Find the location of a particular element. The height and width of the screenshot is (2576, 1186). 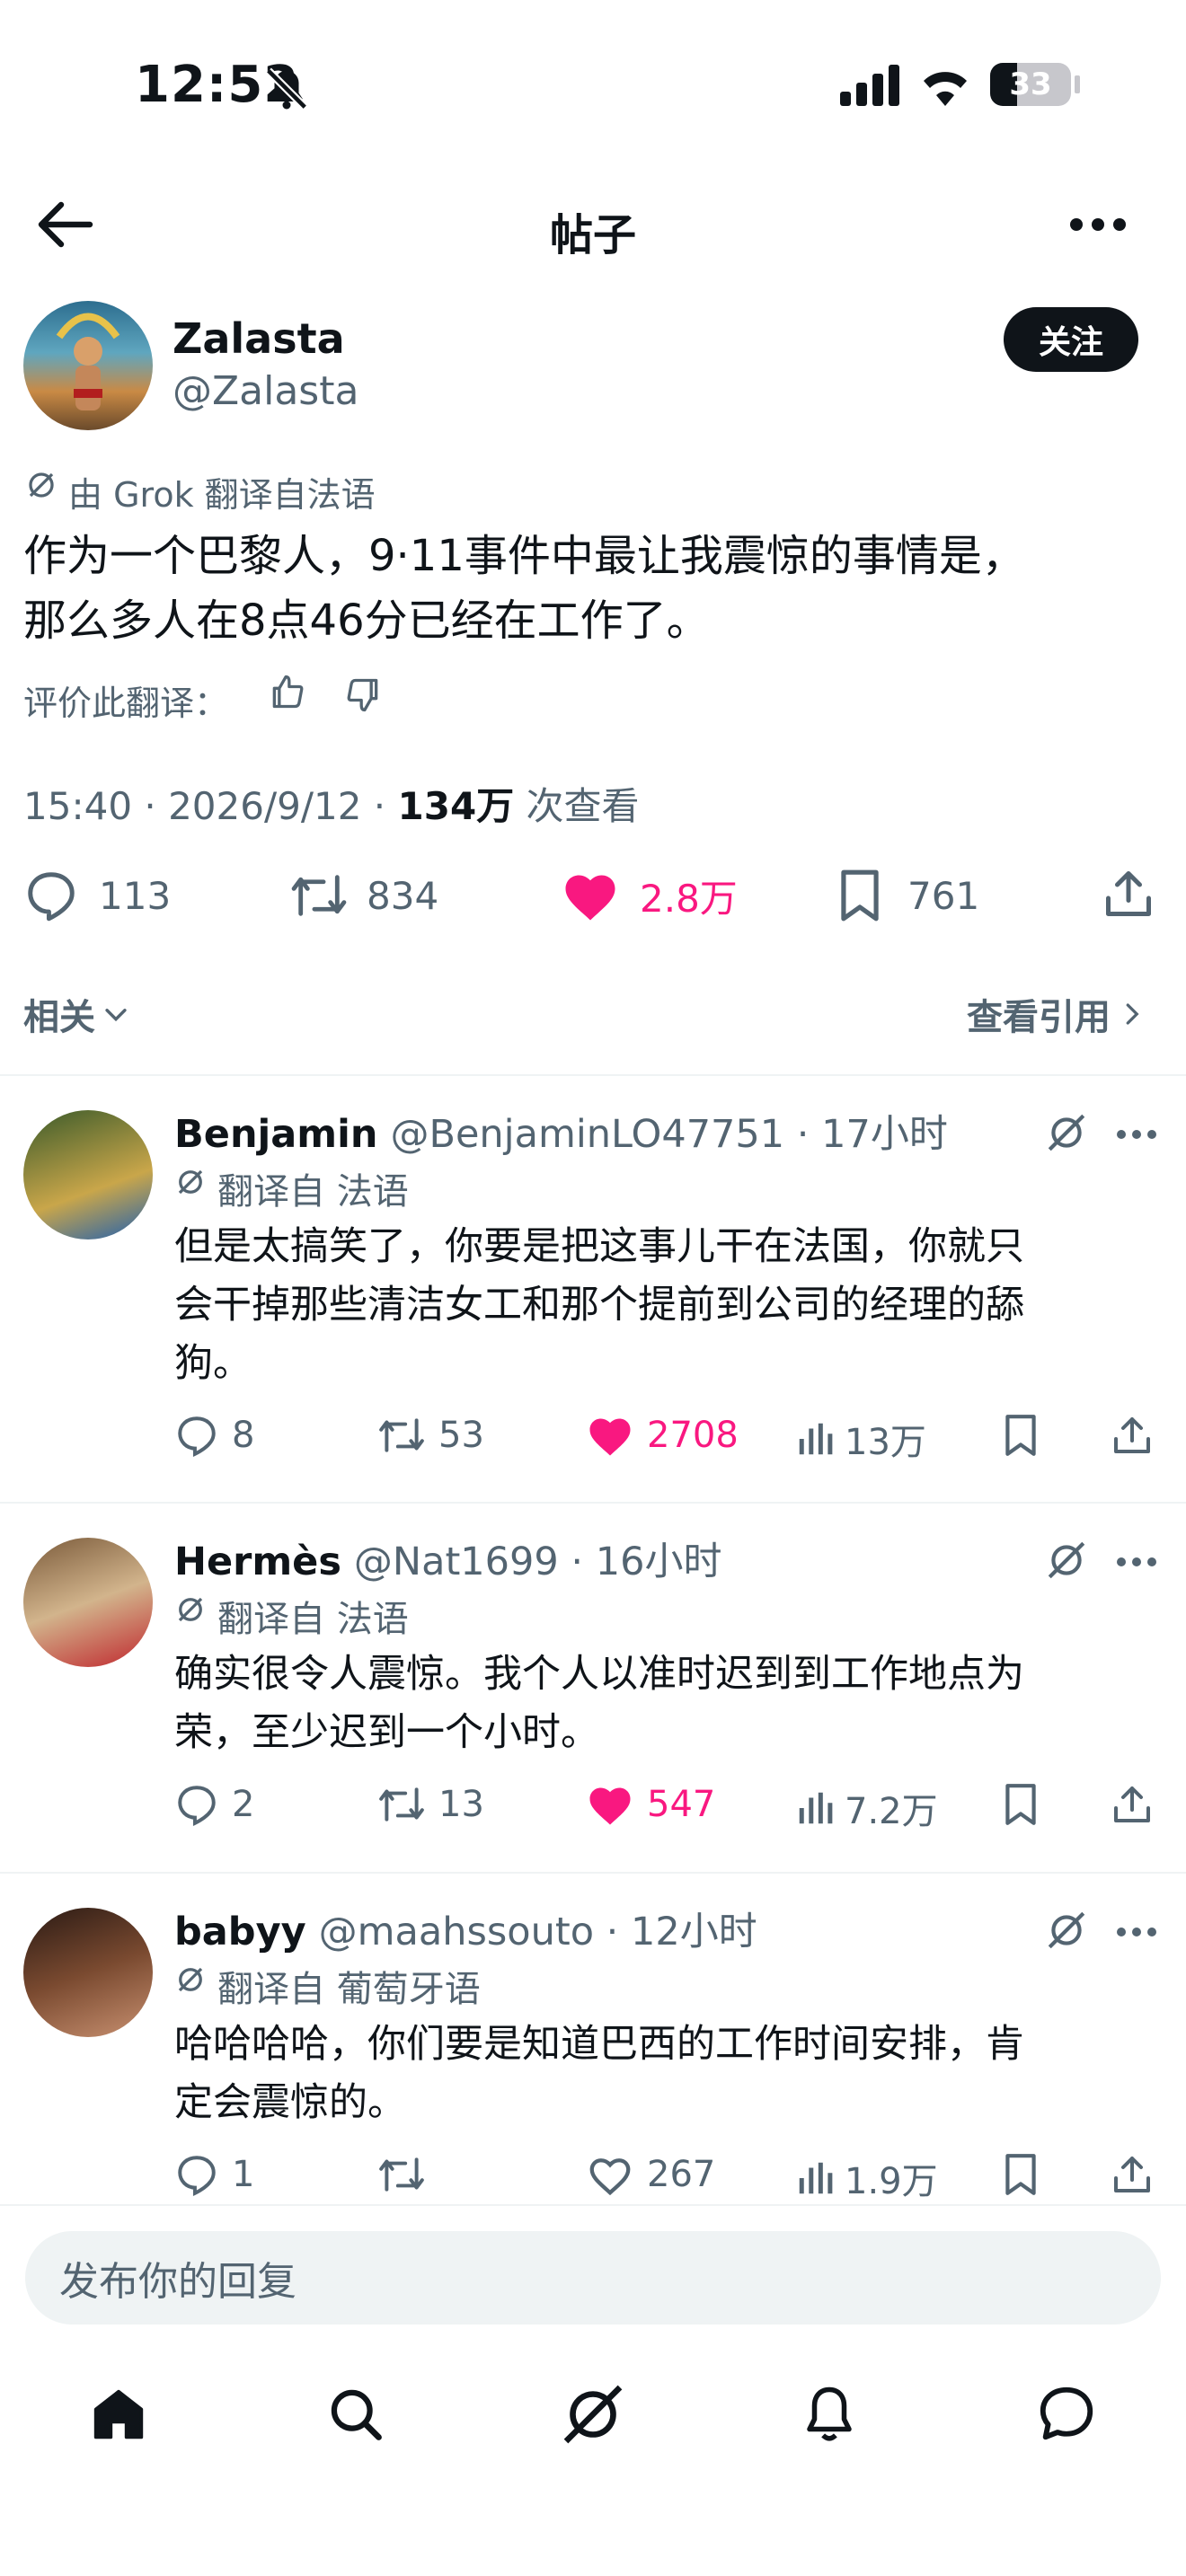

reply-author-name: Benjamin is located at coordinates (275, 1134).